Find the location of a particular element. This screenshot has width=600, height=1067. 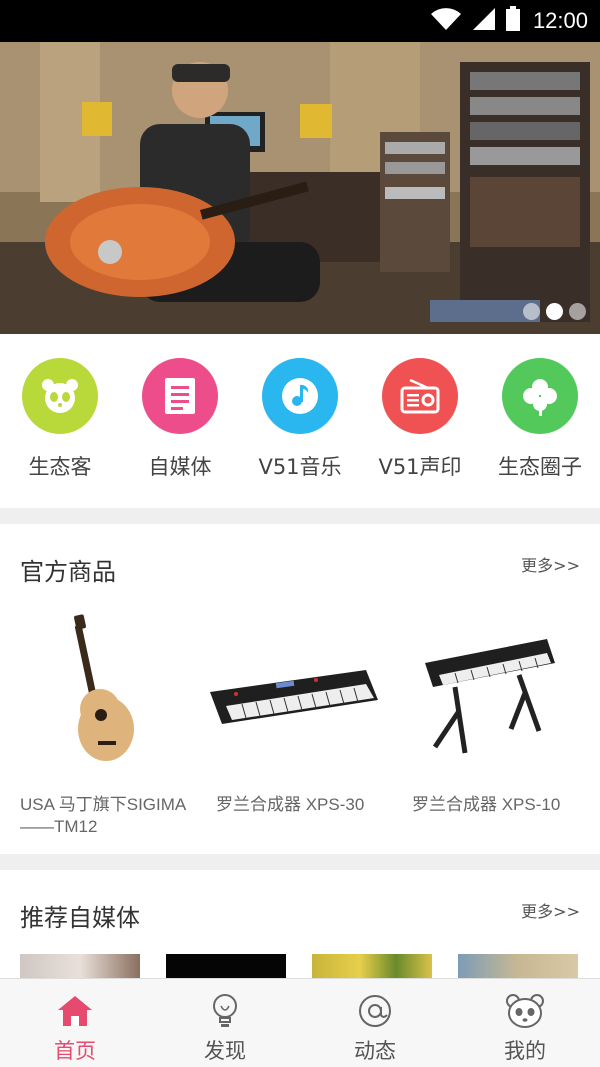

signal-icon is located at coordinates (484, 21).